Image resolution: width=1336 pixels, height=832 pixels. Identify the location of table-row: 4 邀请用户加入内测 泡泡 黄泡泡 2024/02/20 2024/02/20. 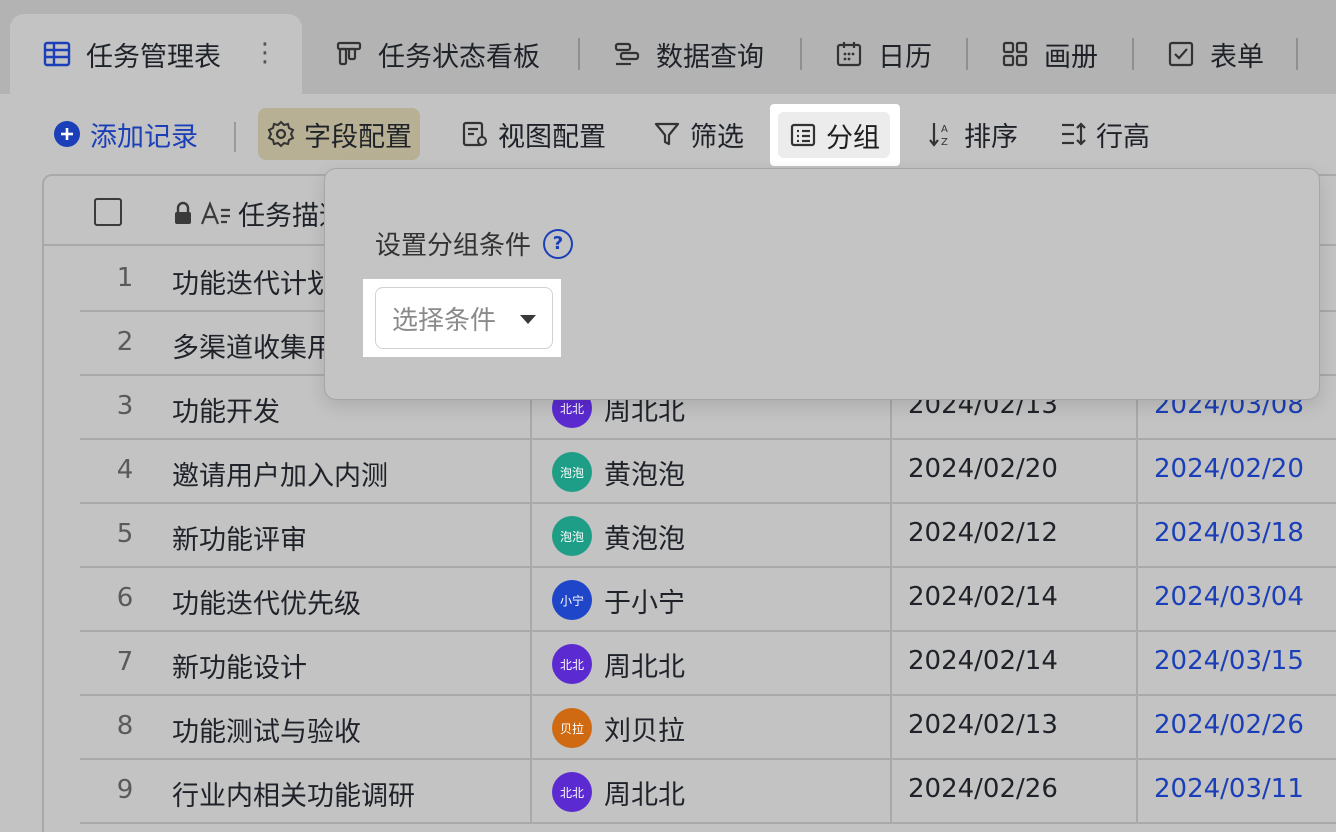
(708, 472).